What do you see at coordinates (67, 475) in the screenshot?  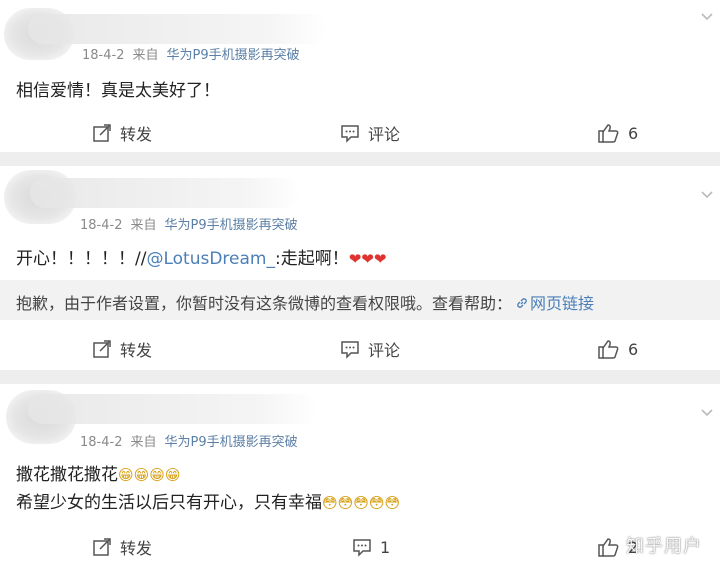 I see `post-text: 撒花撒花撒花` at bounding box center [67, 475].